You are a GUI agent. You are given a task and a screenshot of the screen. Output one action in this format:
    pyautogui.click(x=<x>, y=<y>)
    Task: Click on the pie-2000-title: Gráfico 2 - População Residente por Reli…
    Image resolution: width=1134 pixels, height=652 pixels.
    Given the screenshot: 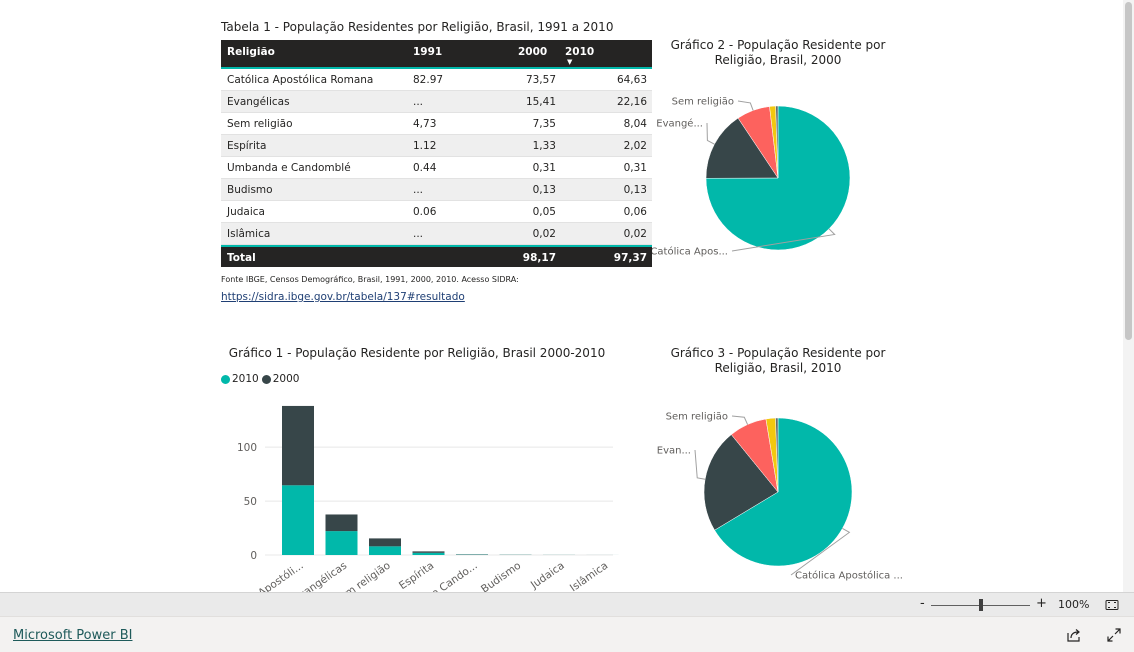 What is the action you would take?
    pyautogui.click(x=778, y=52)
    